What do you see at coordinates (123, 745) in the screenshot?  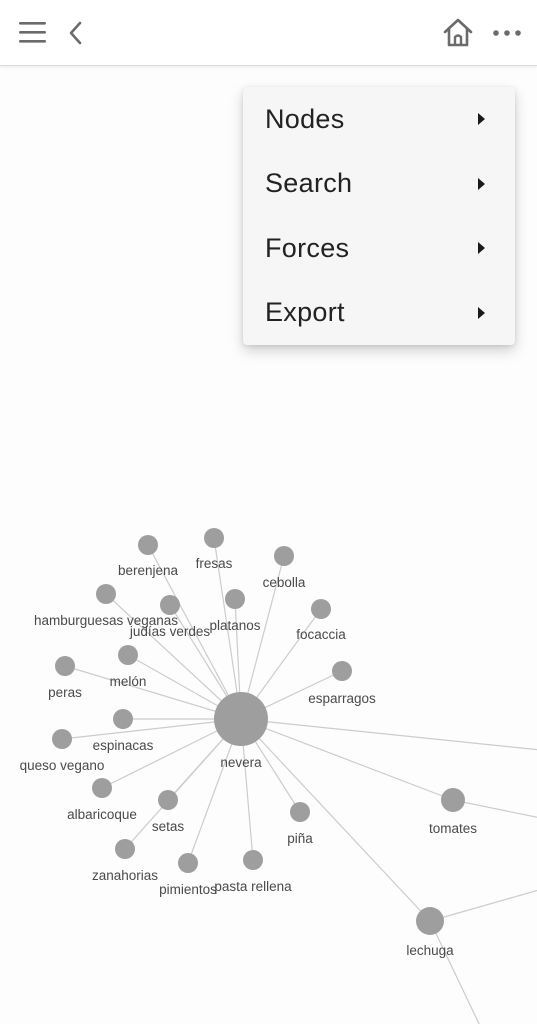 I see `graph-node-label: espinacas` at bounding box center [123, 745].